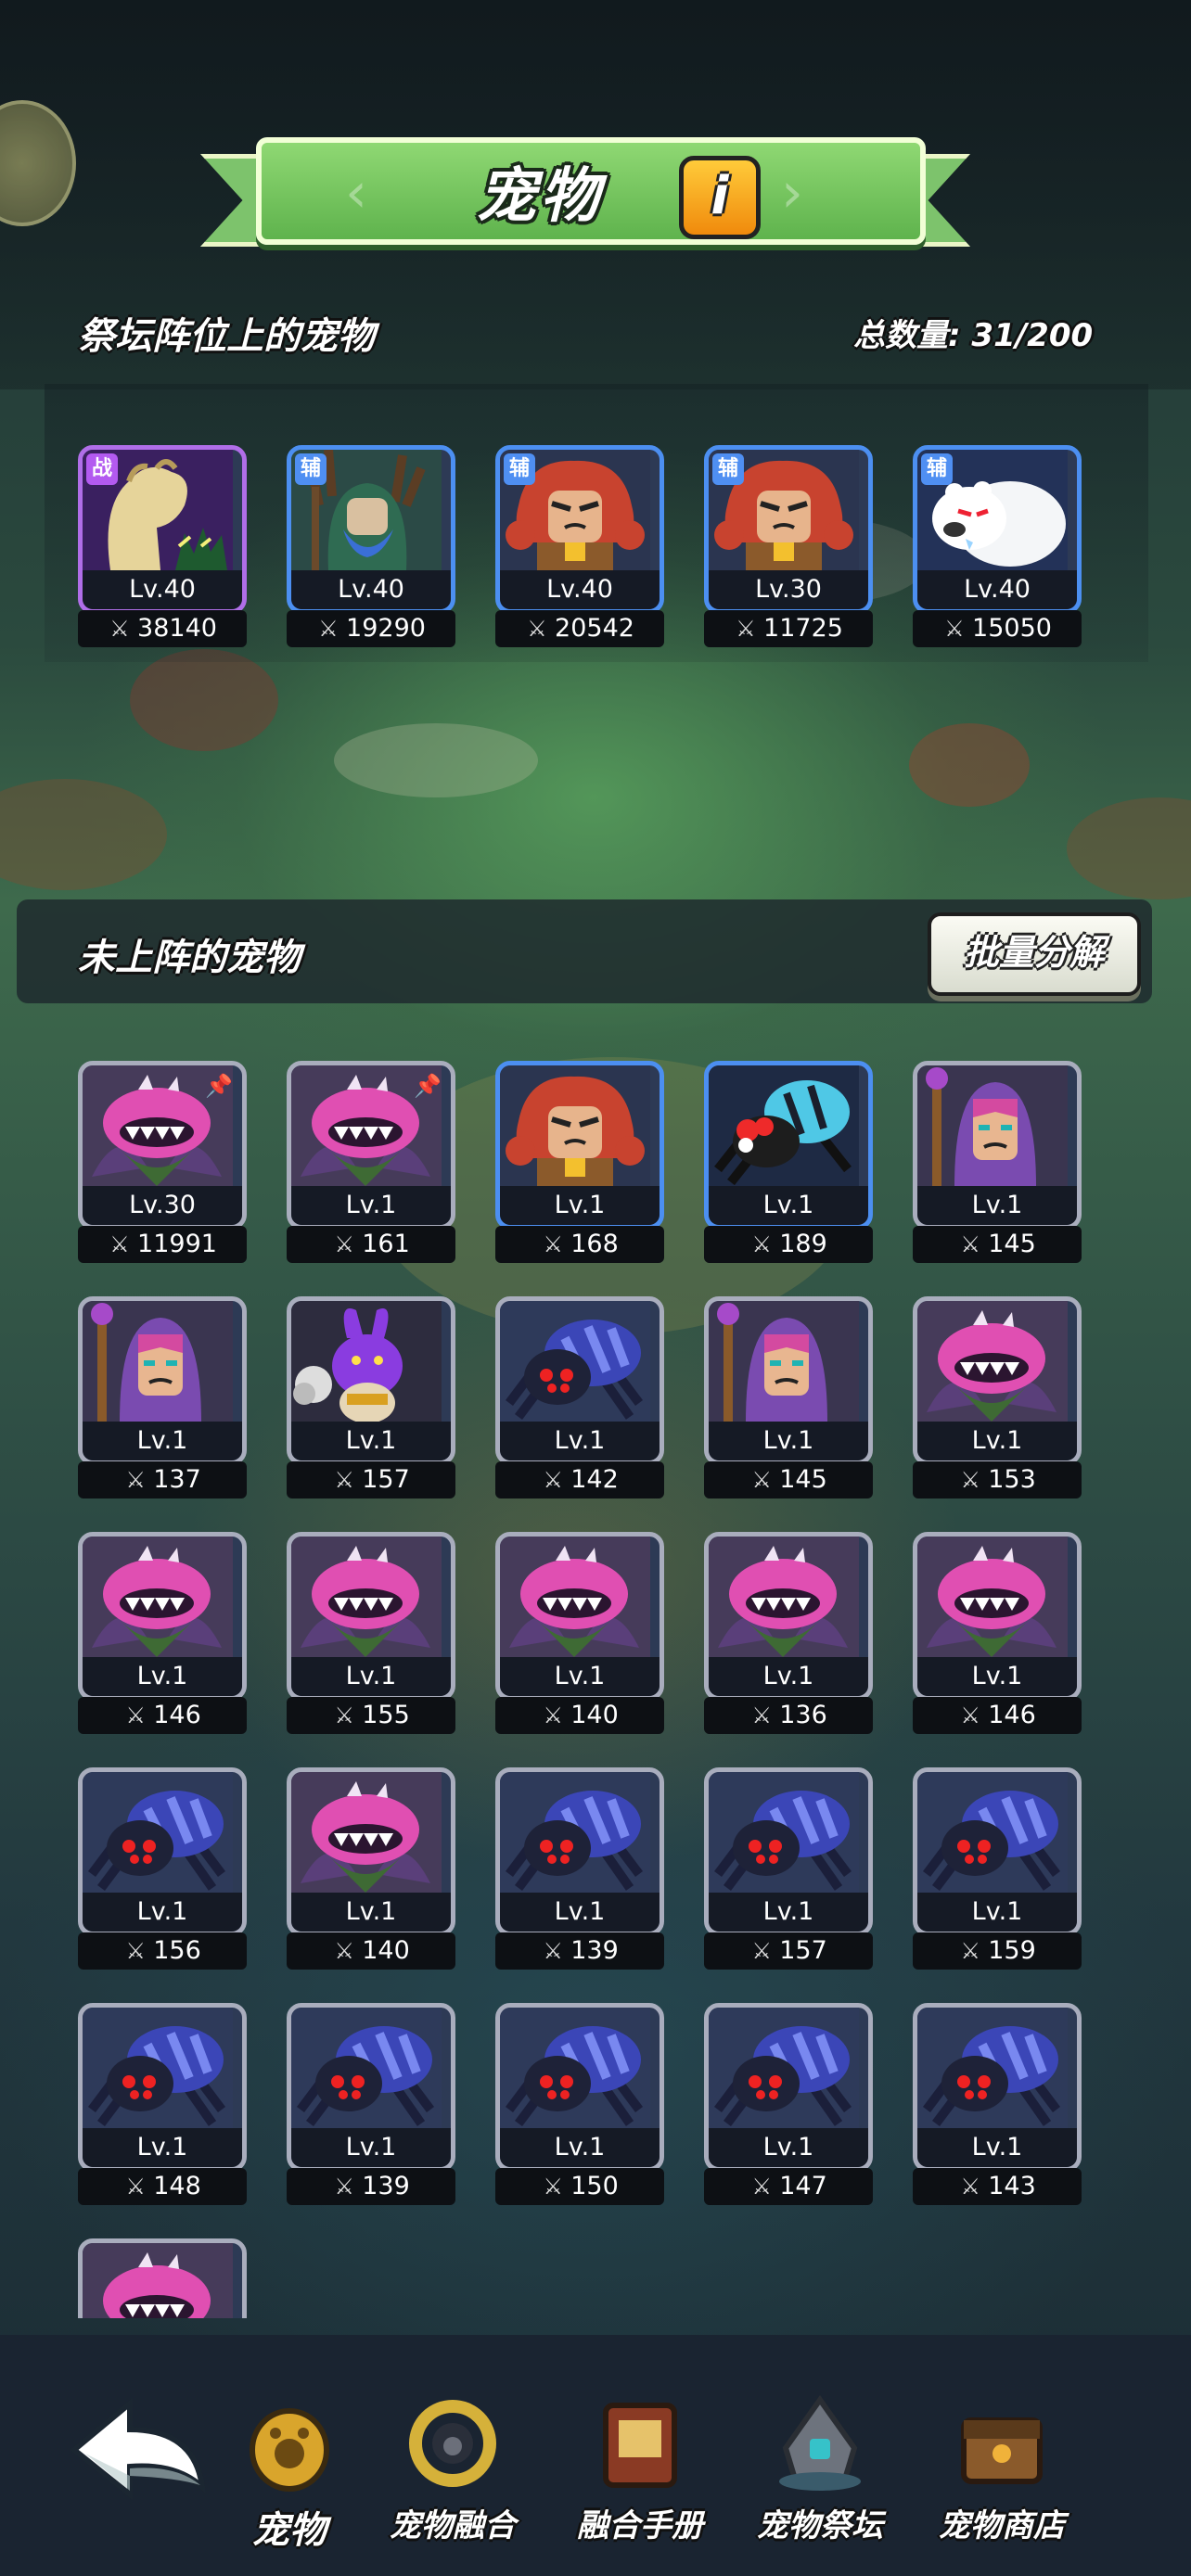 This screenshot has width=1191, height=2576. I want to click on undeployed-pet-card: Lv.1 ⚔ 136, so click(788, 1633).